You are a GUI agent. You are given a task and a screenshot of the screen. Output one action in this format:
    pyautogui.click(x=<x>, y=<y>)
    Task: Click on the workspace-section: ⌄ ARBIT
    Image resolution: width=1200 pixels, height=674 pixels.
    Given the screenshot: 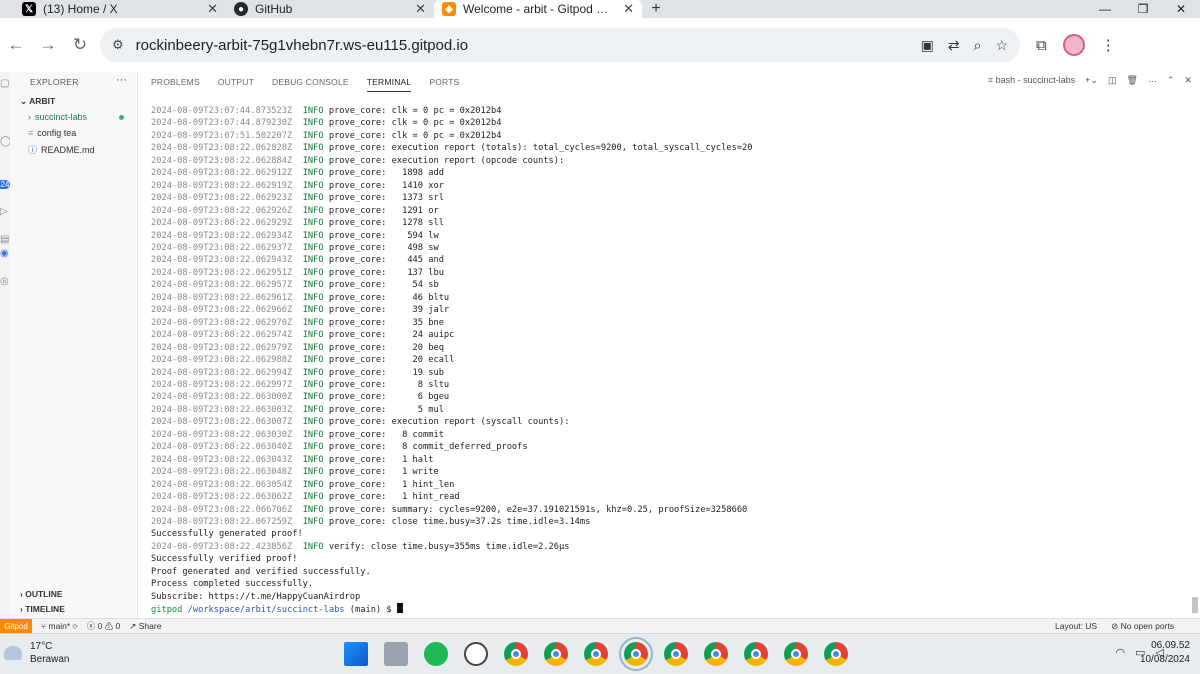 What is the action you would take?
    pyautogui.click(x=37, y=101)
    